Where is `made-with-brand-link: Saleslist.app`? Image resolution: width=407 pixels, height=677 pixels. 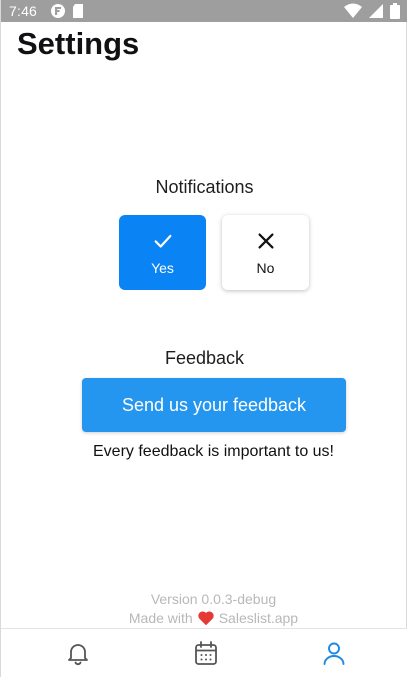
made-with-brand-link: Saleslist.app is located at coordinates (258, 618).